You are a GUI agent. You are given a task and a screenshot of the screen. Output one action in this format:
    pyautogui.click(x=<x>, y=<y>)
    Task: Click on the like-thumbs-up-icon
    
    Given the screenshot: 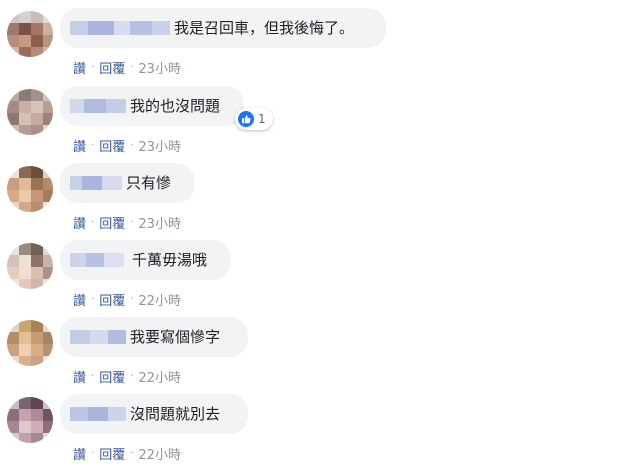 What is the action you would take?
    pyautogui.click(x=246, y=119)
    